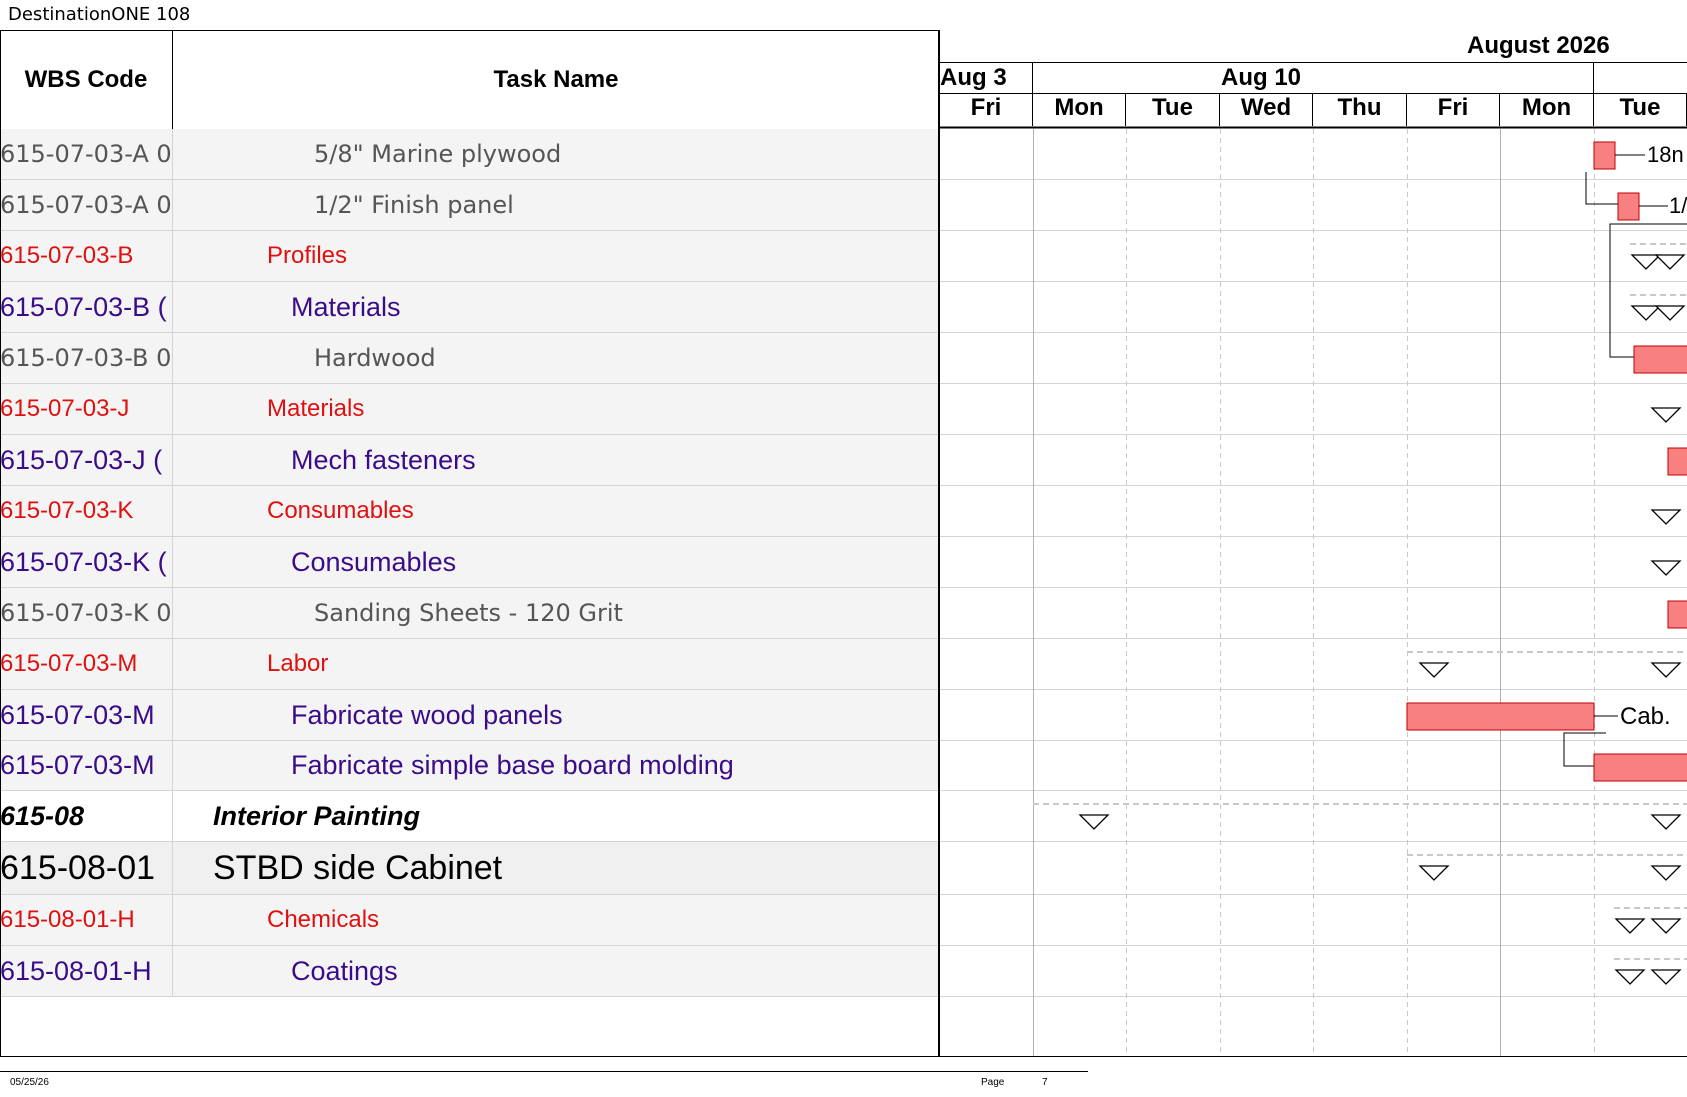  I want to click on footer-date: 05/25/26, so click(29, 1082).